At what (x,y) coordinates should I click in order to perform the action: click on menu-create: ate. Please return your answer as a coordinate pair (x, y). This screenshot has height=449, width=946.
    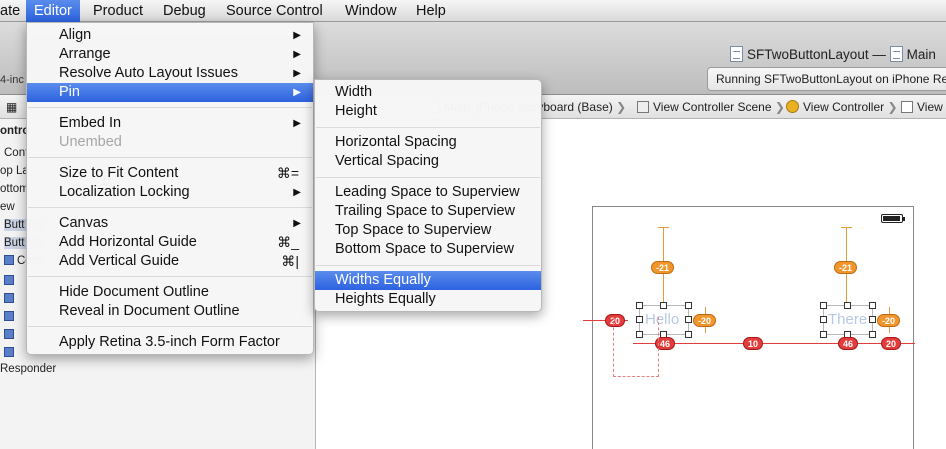
    Looking at the image, I should click on (14, 11).